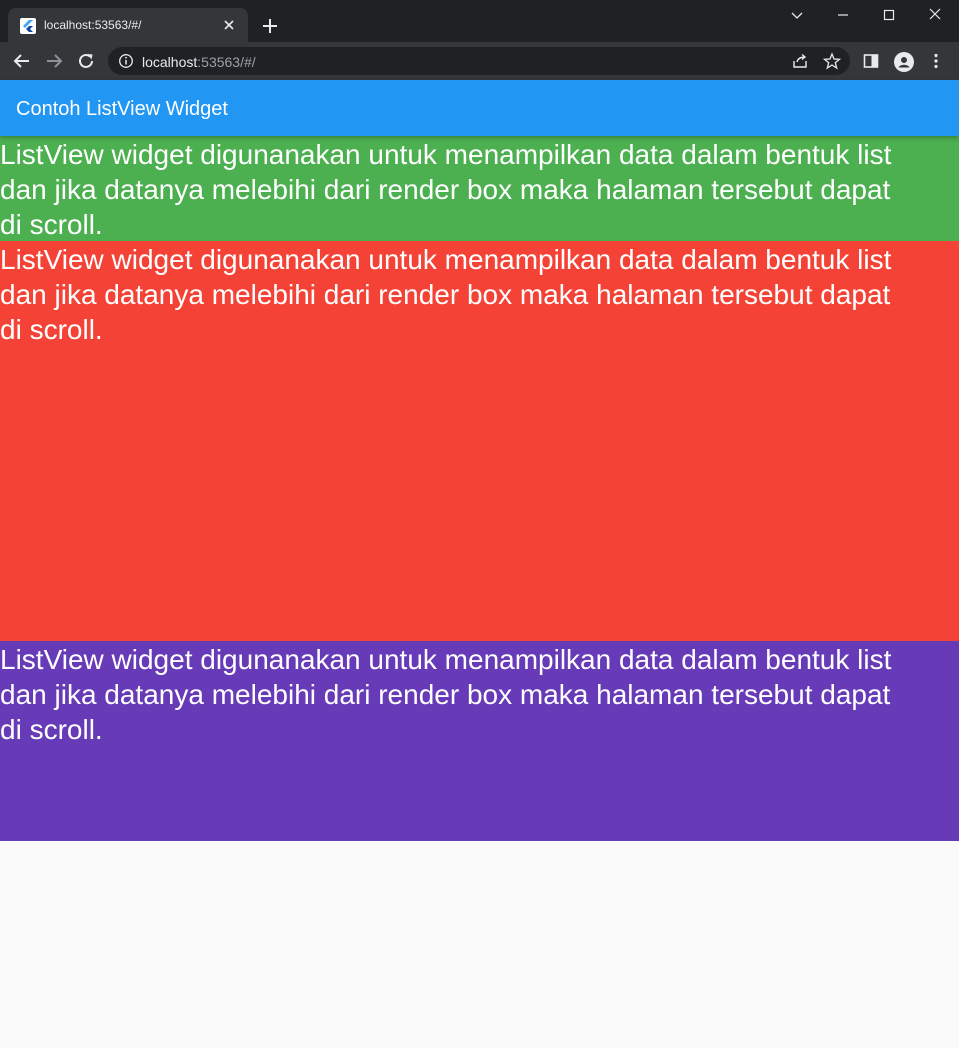 This screenshot has height=1048, width=959. I want to click on browser-tabstrip: localhost:53563/#/, so click(479, 21).